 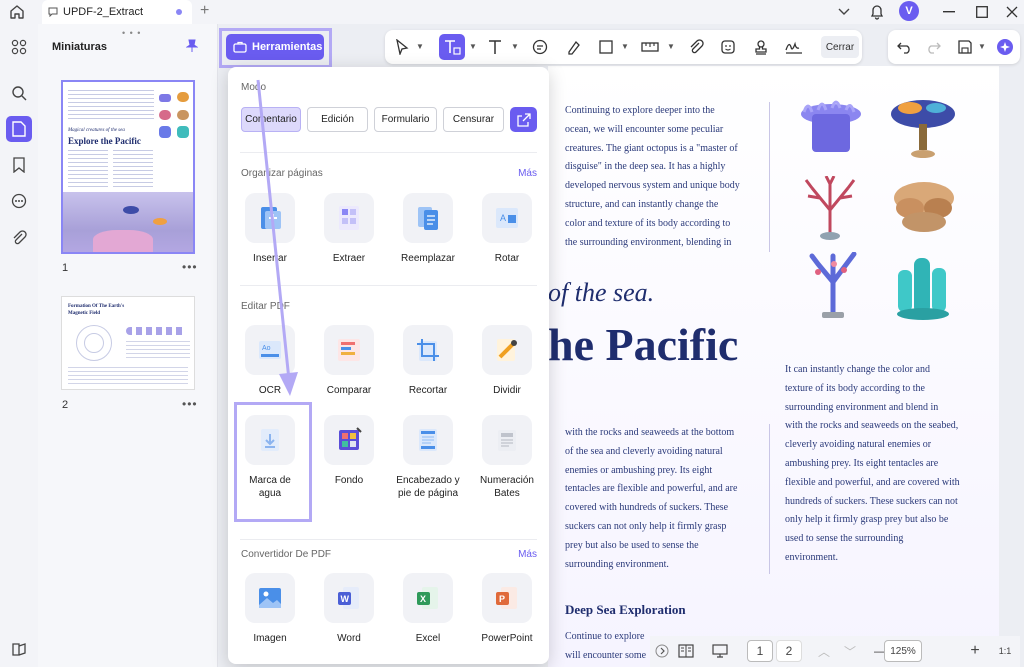 What do you see at coordinates (17, 12) in the screenshot?
I see `home-icon` at bounding box center [17, 12].